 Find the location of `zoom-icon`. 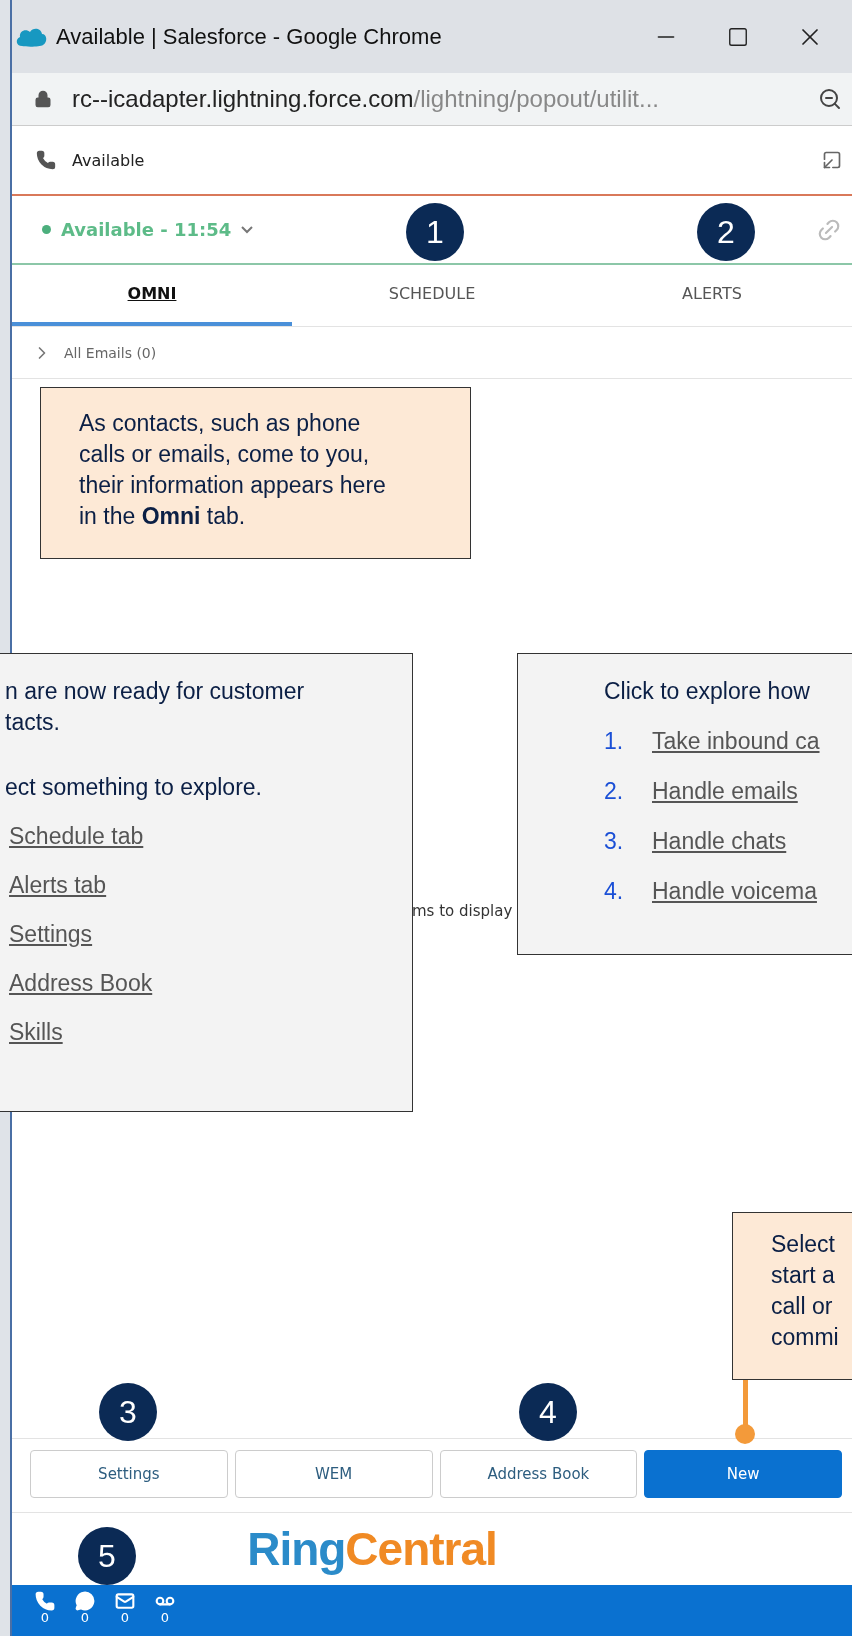

zoom-icon is located at coordinates (830, 99).